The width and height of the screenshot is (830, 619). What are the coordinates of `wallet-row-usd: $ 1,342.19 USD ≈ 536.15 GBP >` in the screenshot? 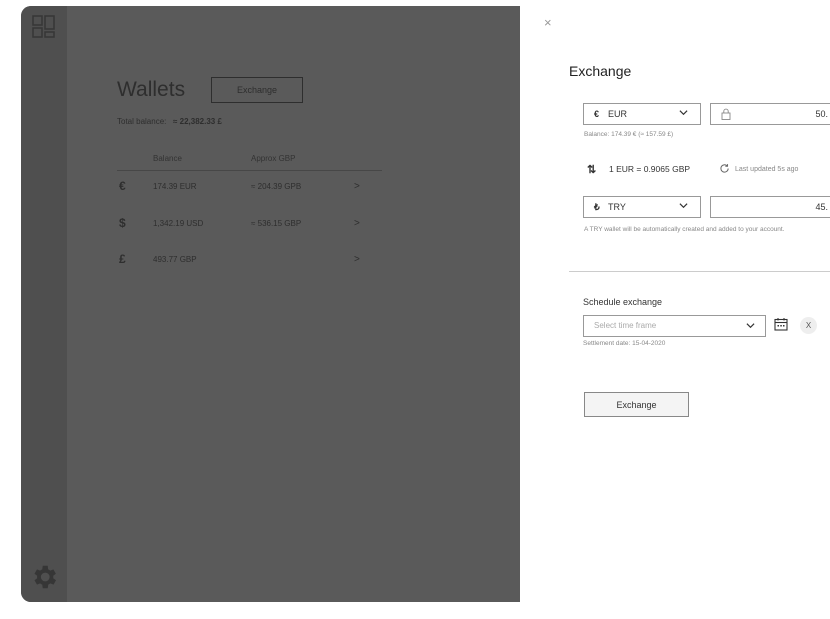 It's located at (252, 226).